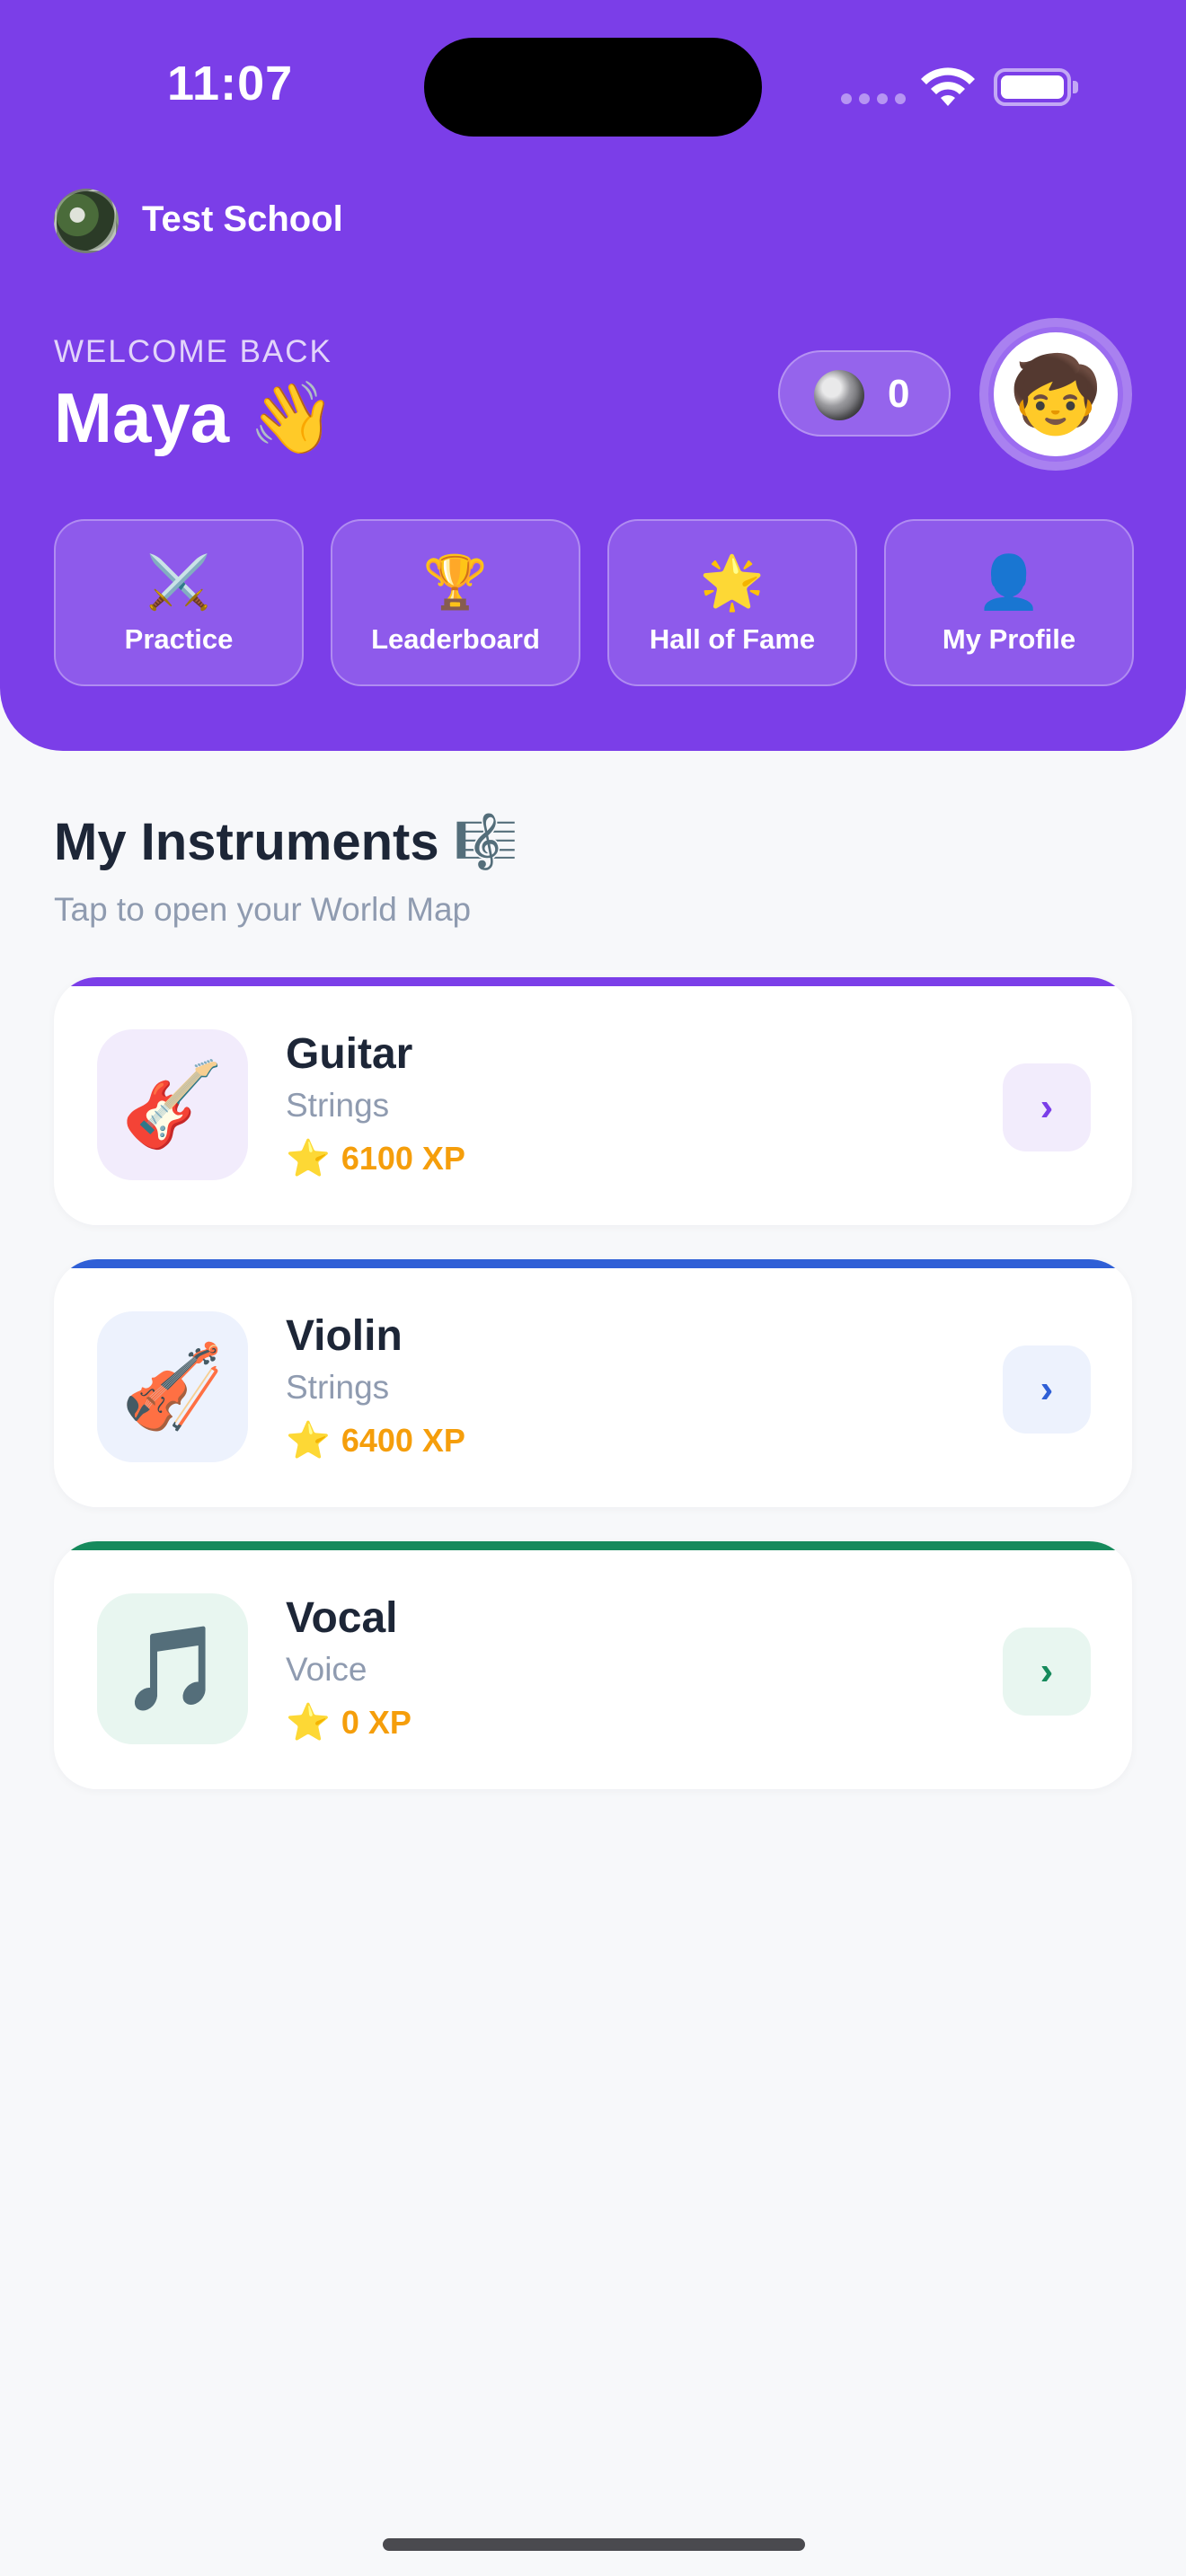 Image resolution: width=1186 pixels, height=2576 pixels. What do you see at coordinates (286, 842) in the screenshot?
I see `section-title: My Instruments 🎼` at bounding box center [286, 842].